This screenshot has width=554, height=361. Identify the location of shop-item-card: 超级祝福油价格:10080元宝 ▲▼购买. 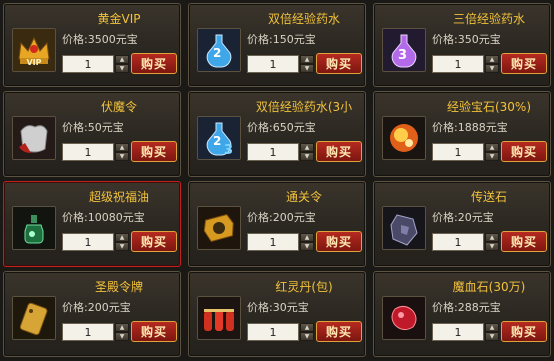
(92, 224).